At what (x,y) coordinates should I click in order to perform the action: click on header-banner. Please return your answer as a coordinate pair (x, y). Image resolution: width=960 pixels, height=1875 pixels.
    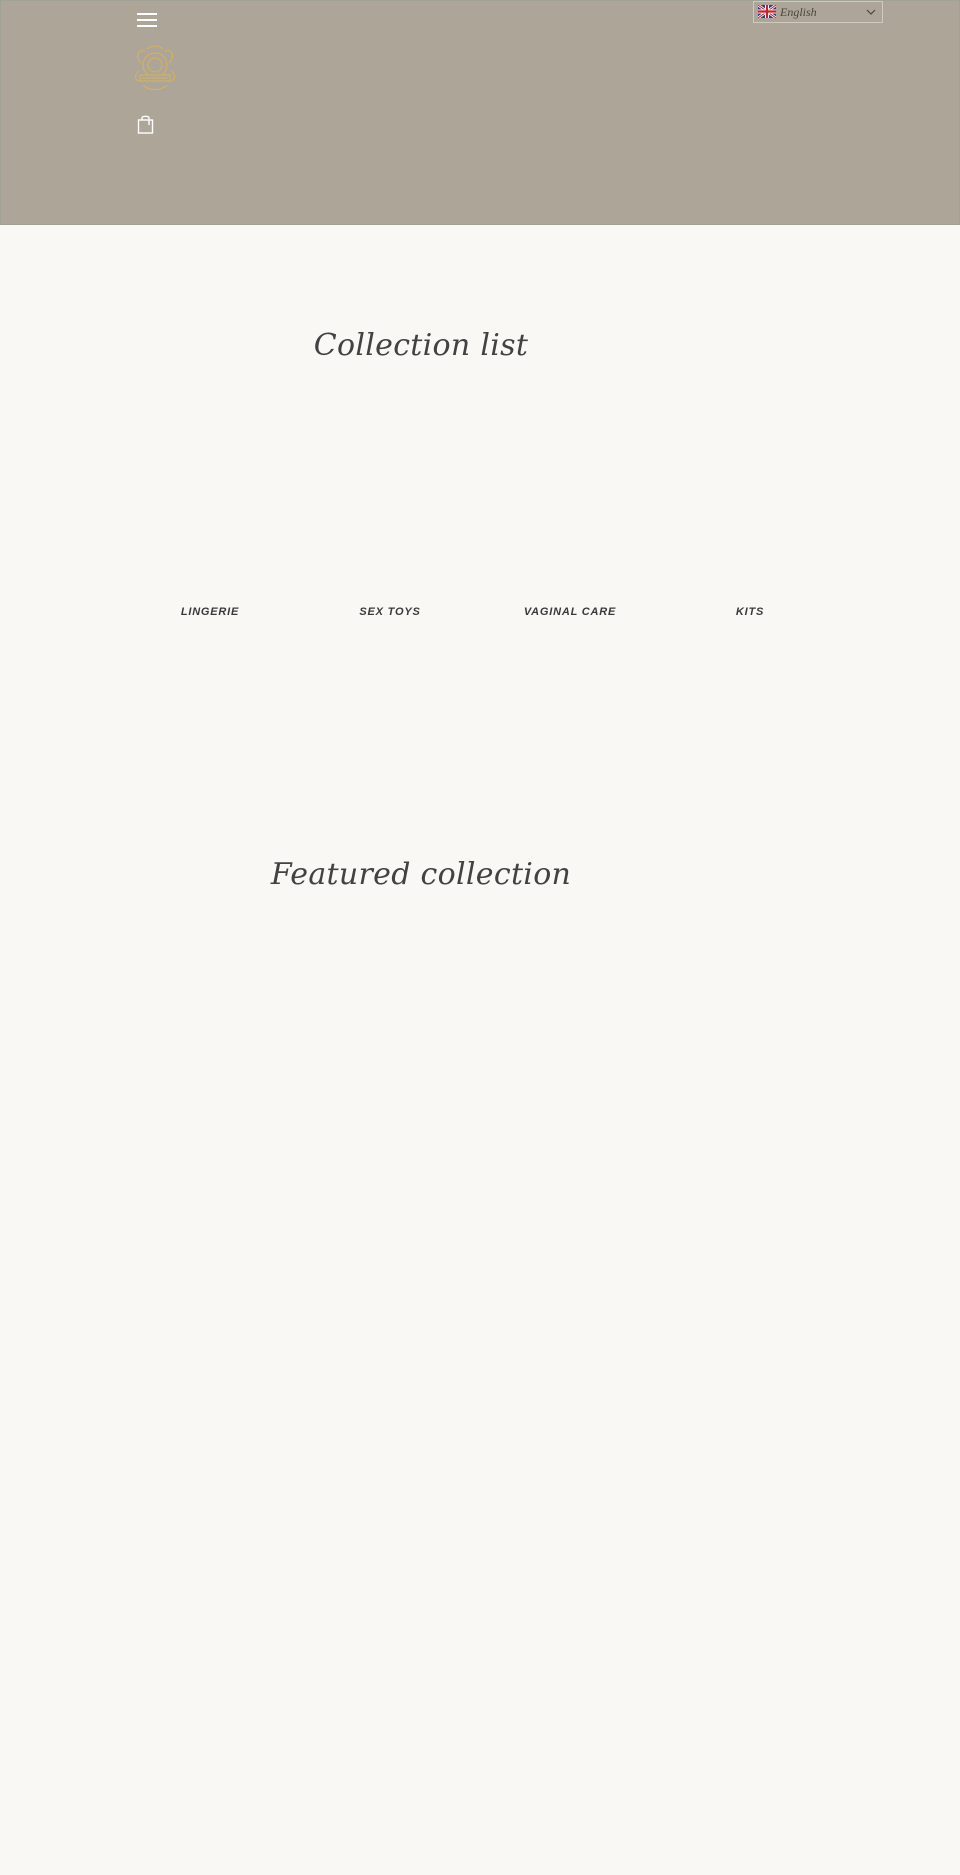
    Looking at the image, I should click on (480, 112).